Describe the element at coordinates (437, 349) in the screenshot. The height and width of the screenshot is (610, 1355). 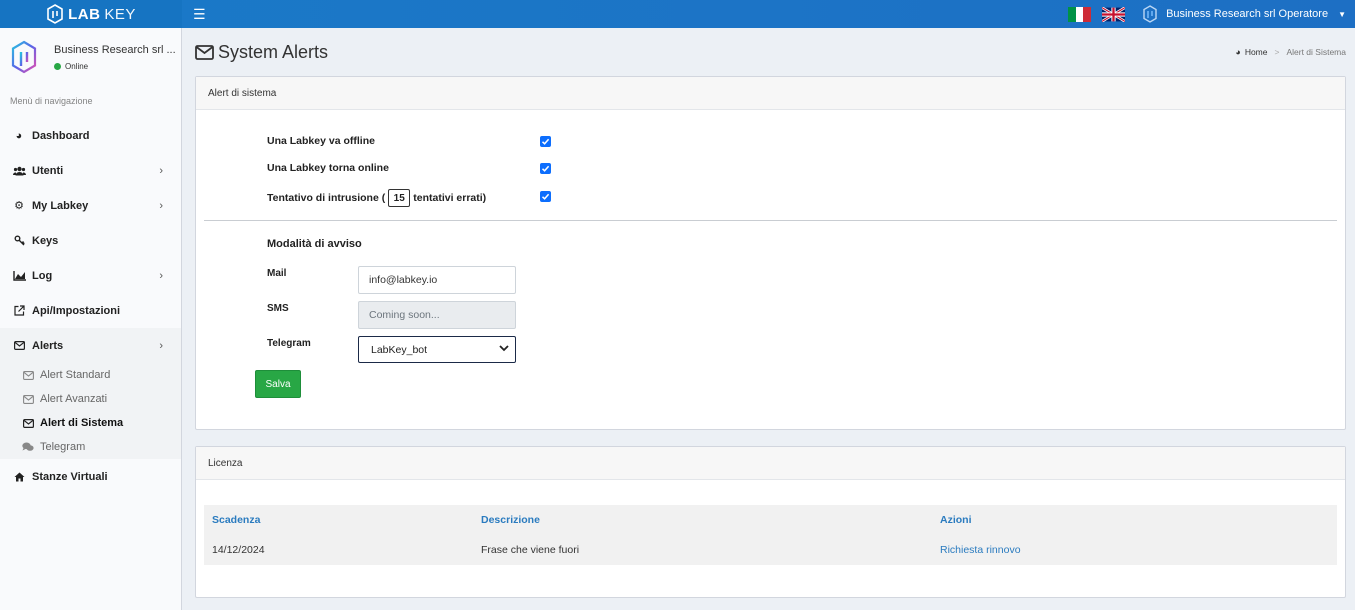
I see `telegram-select: LabKey_bot` at that location.